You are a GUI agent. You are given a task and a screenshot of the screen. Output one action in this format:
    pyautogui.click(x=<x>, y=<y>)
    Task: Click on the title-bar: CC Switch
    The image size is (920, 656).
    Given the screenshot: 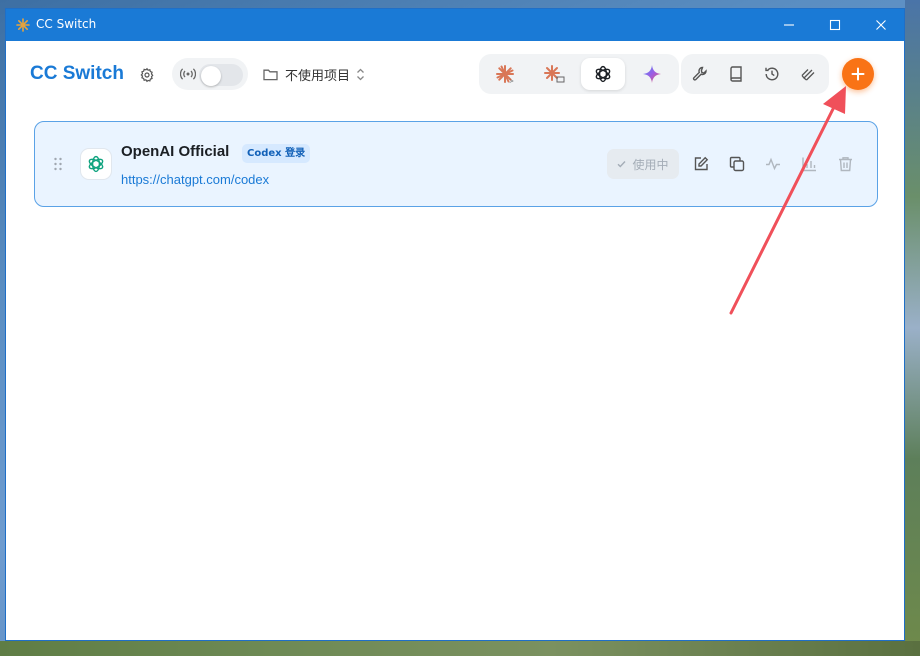 What is the action you would take?
    pyautogui.click(x=455, y=25)
    